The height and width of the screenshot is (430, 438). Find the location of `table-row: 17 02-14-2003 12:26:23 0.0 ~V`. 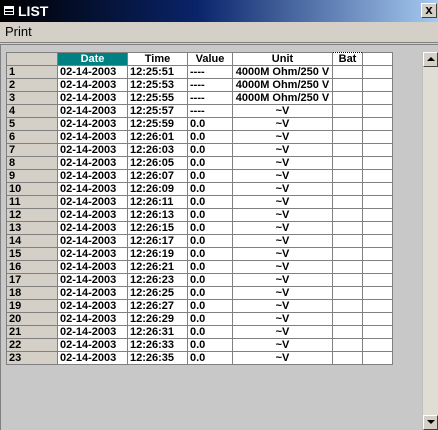

table-row: 17 02-14-2003 12:26:23 0.0 ~V is located at coordinates (199, 280).